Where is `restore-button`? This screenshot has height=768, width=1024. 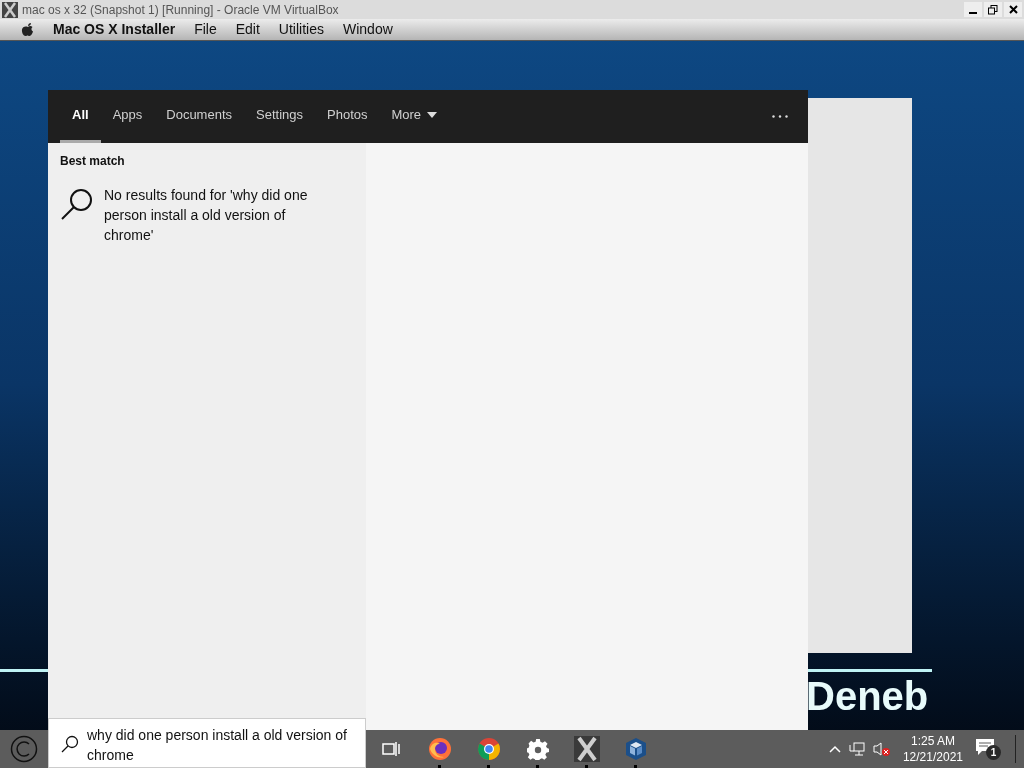 restore-button is located at coordinates (993, 9).